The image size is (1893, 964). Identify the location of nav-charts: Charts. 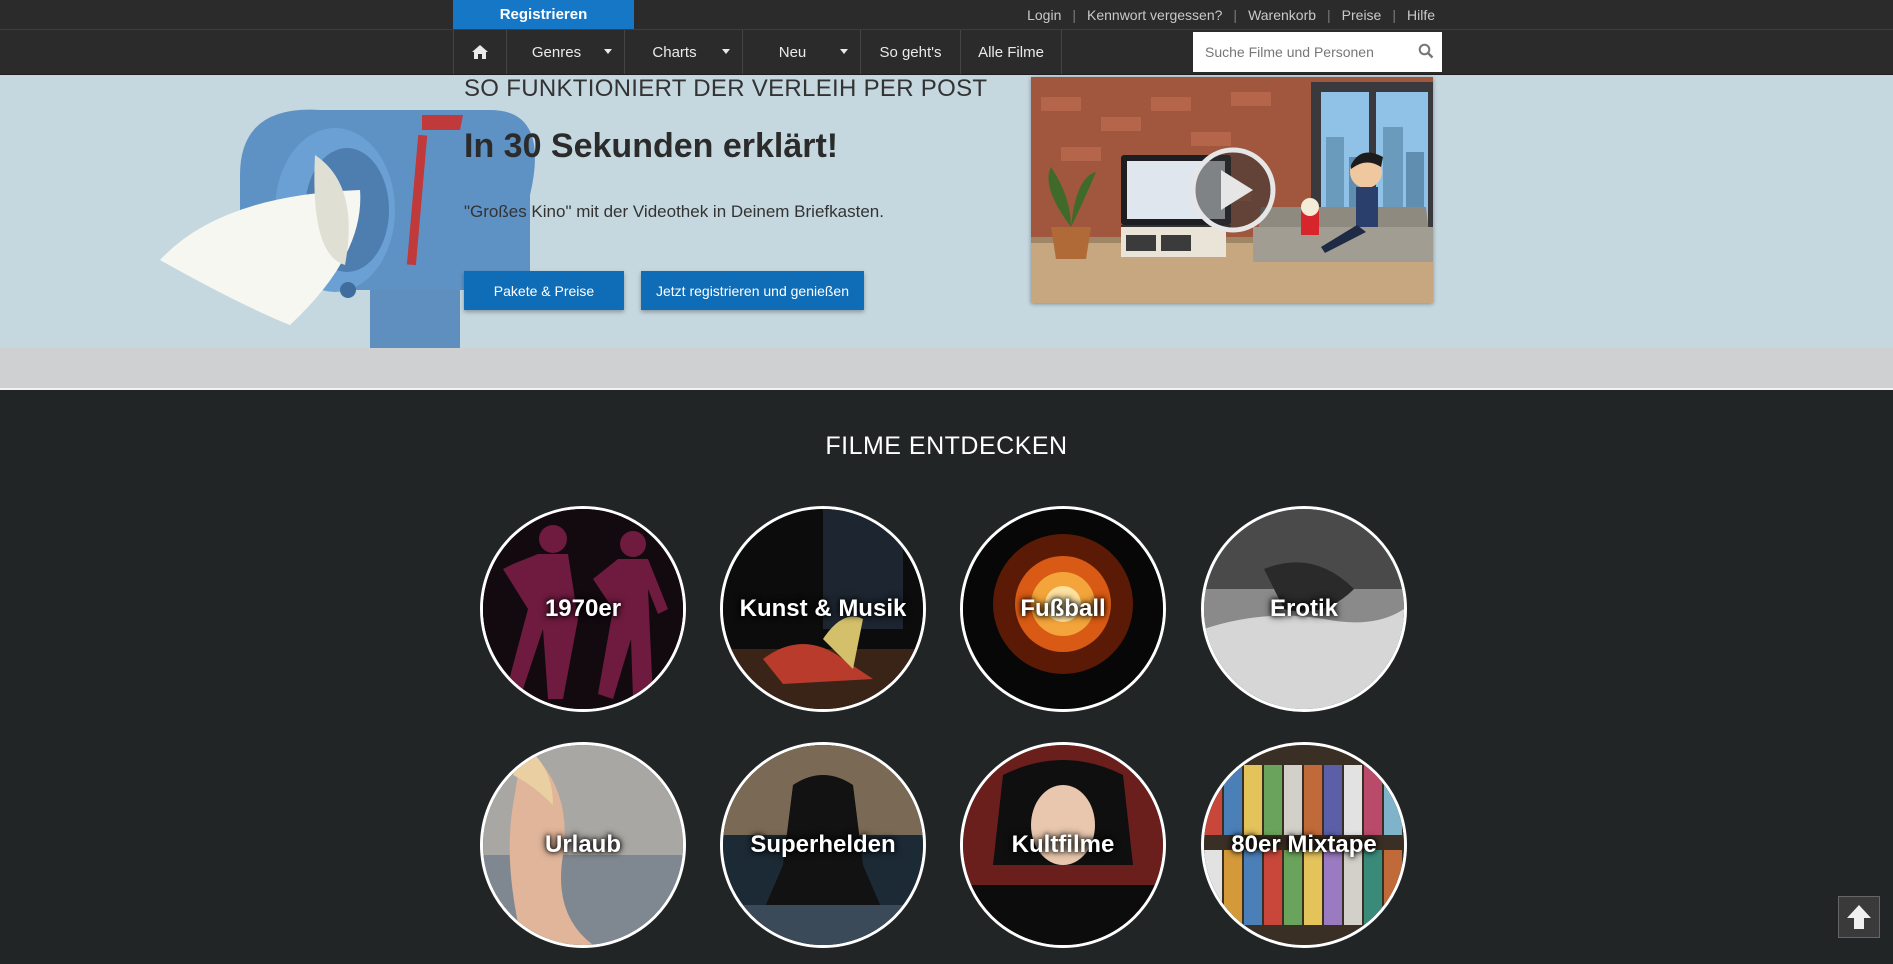
(683, 52).